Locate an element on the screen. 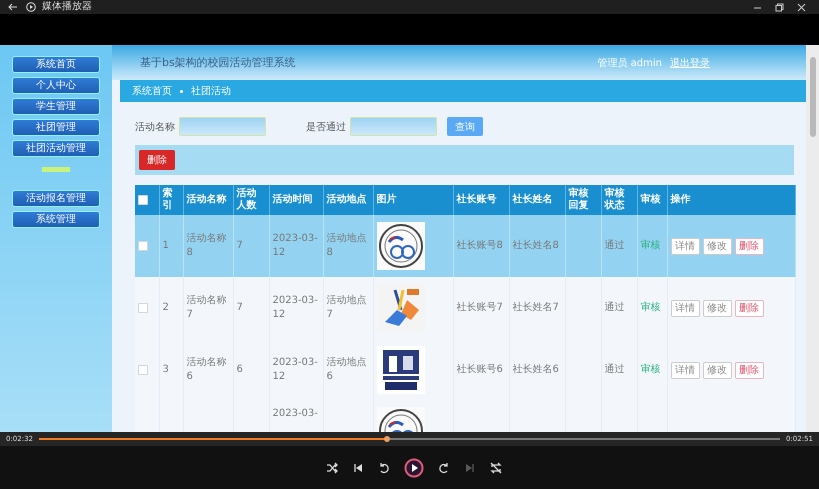 This screenshot has width=819, height=489. user-label: 管理员 admin is located at coordinates (629, 63).